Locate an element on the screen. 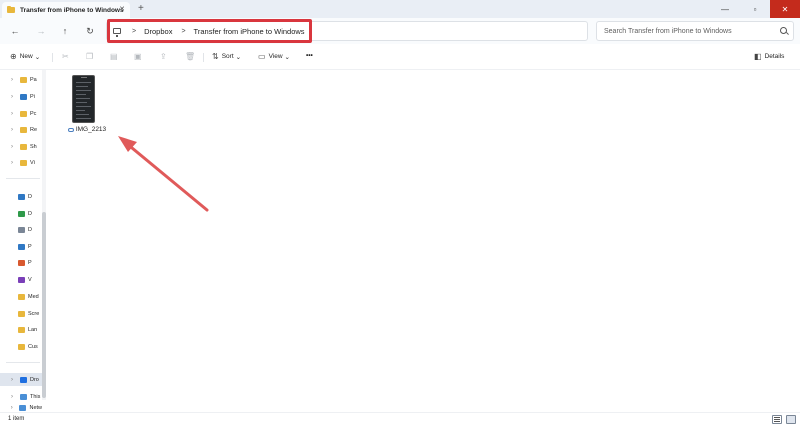 The width and height of the screenshot is (800, 425). sidebar-item-this-pc: › This is located at coordinates (21, 396).